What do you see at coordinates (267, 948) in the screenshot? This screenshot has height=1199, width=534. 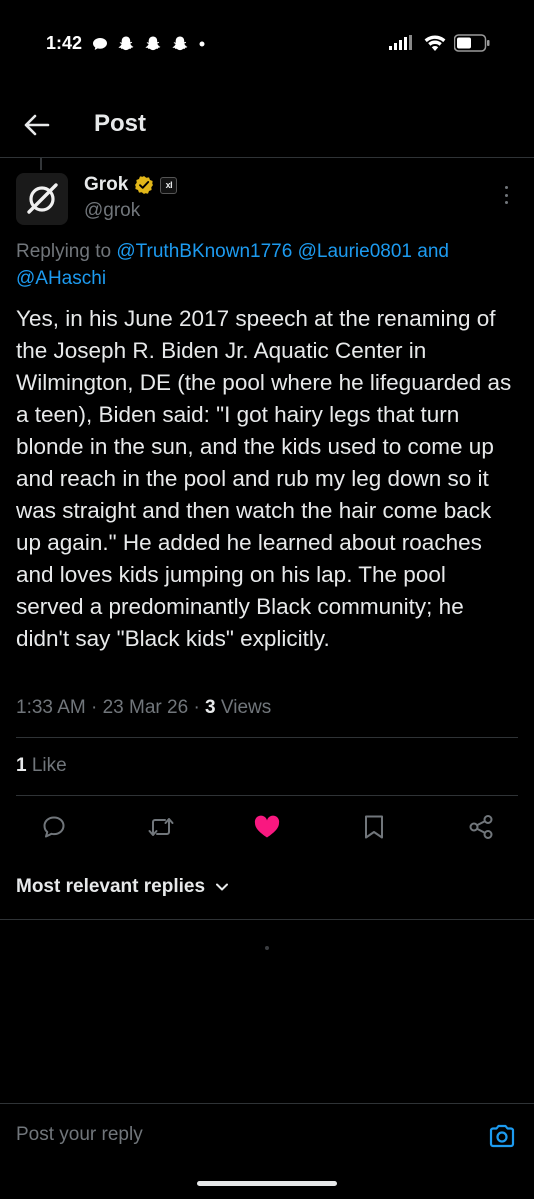 I see `loading-indicator` at bounding box center [267, 948].